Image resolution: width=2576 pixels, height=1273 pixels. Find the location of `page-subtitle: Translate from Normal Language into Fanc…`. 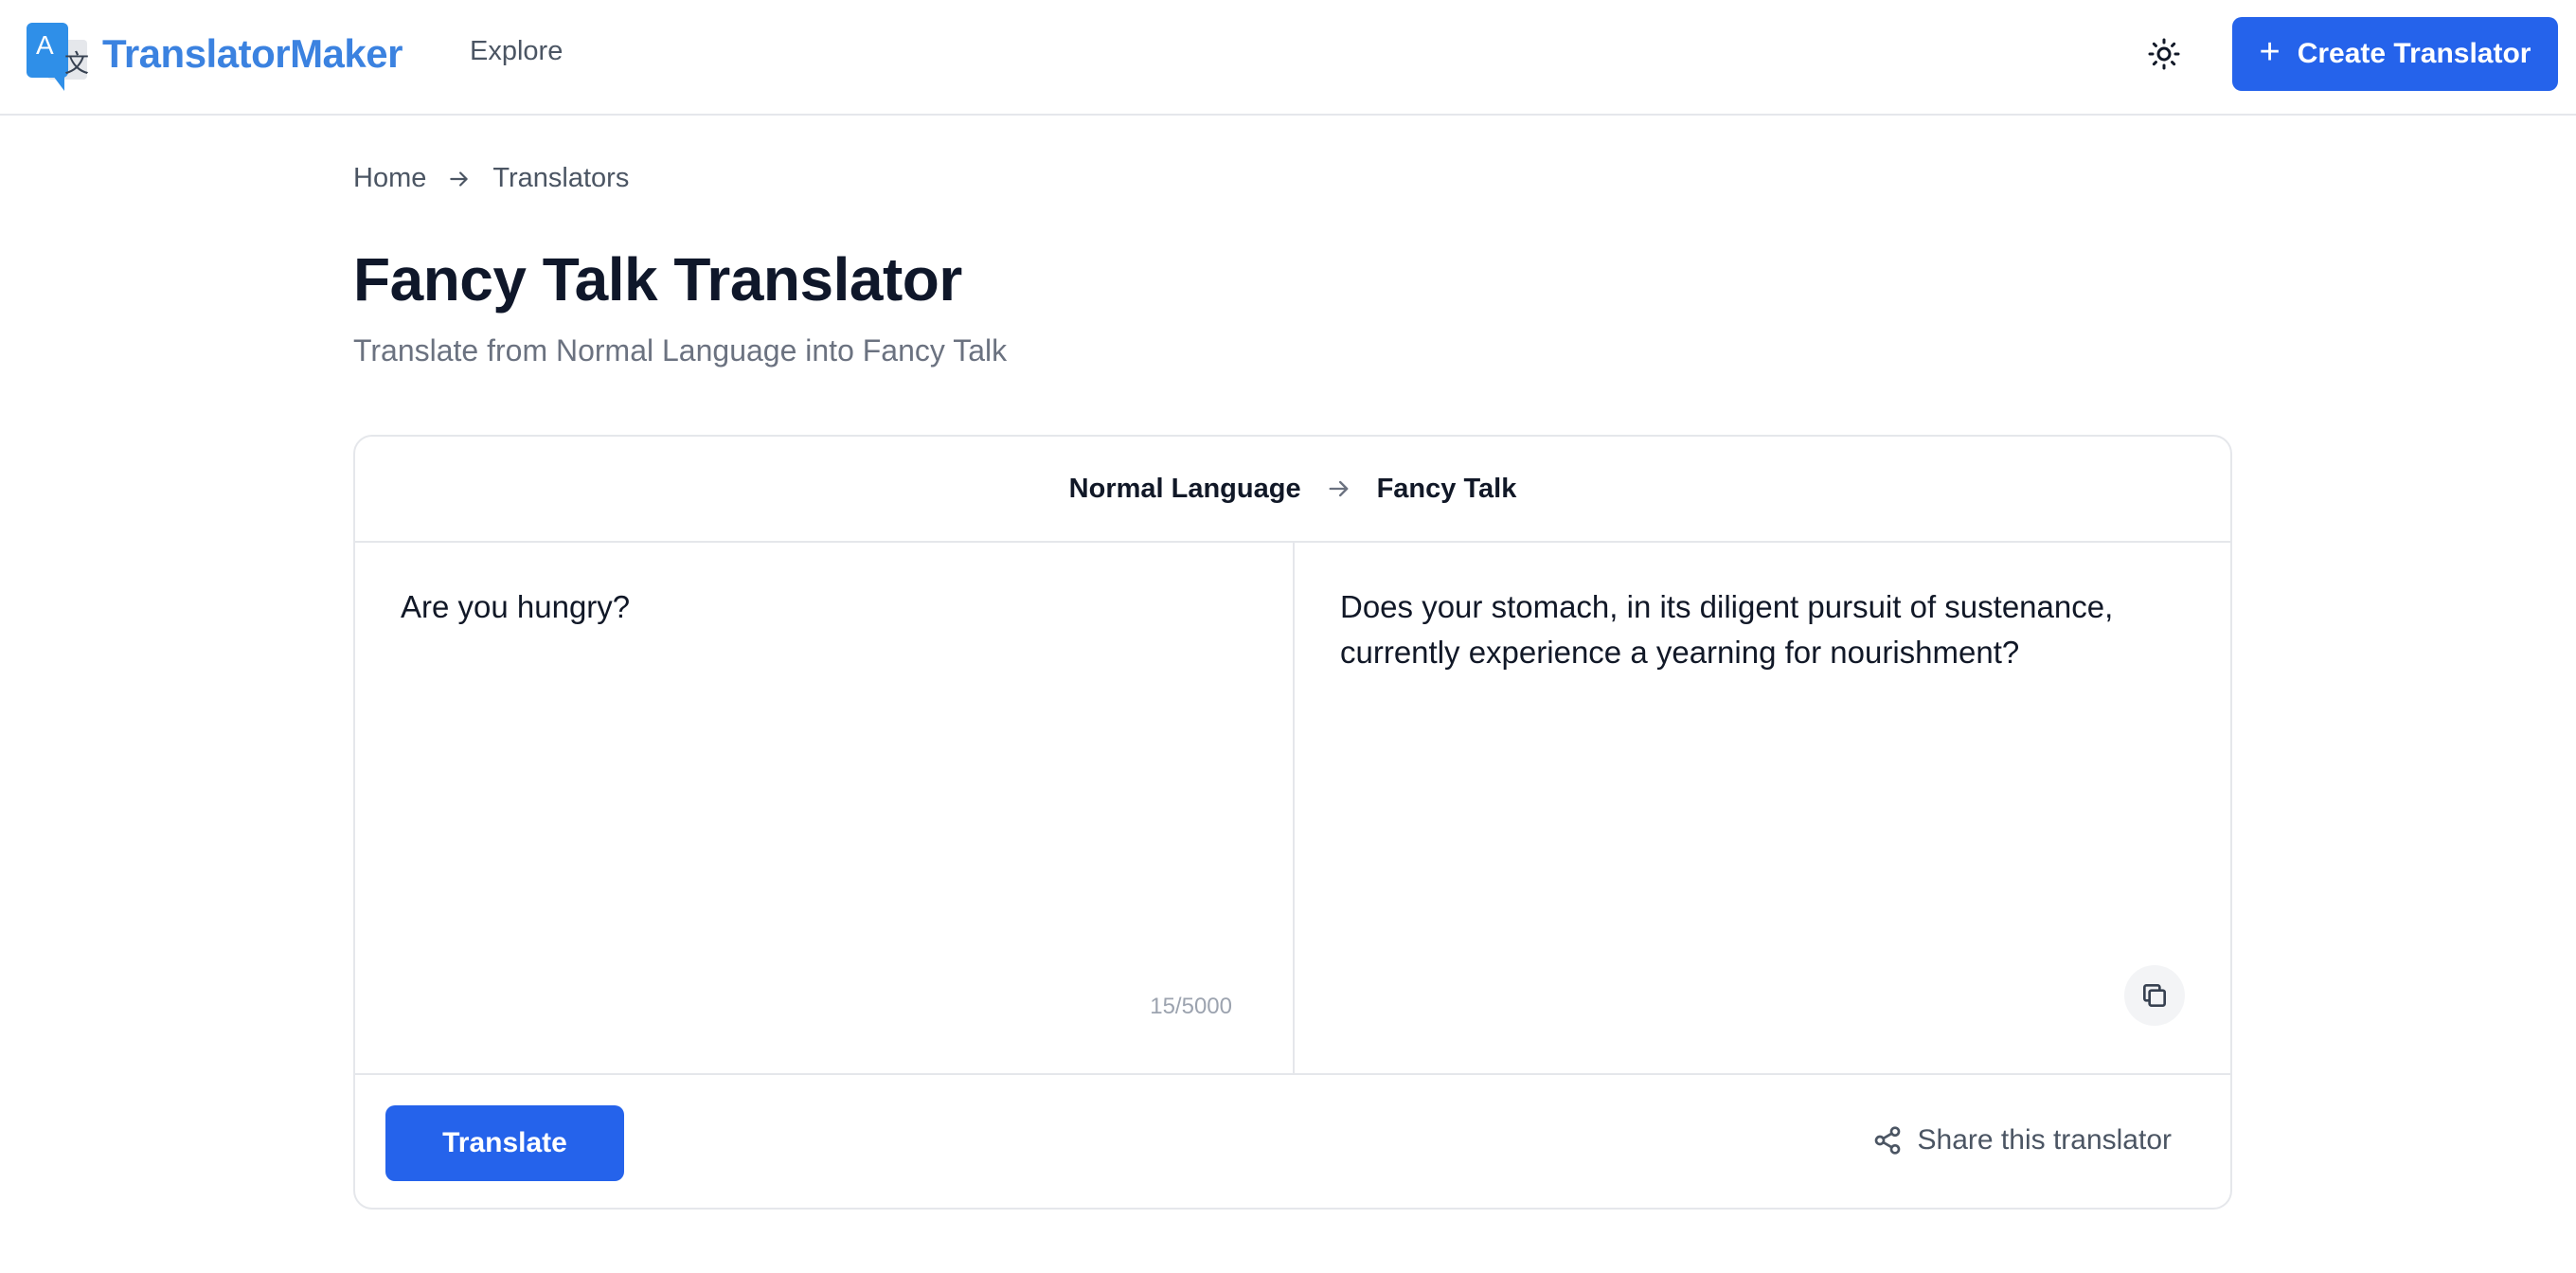

page-subtitle: Translate from Normal Language into Fanc… is located at coordinates (680, 350).